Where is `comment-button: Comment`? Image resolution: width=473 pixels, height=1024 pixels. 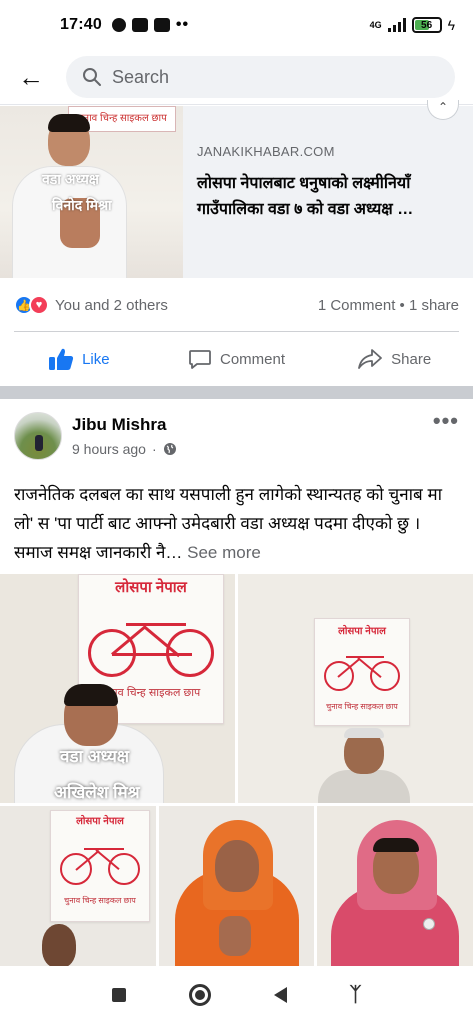 comment-button: Comment is located at coordinates (237, 359).